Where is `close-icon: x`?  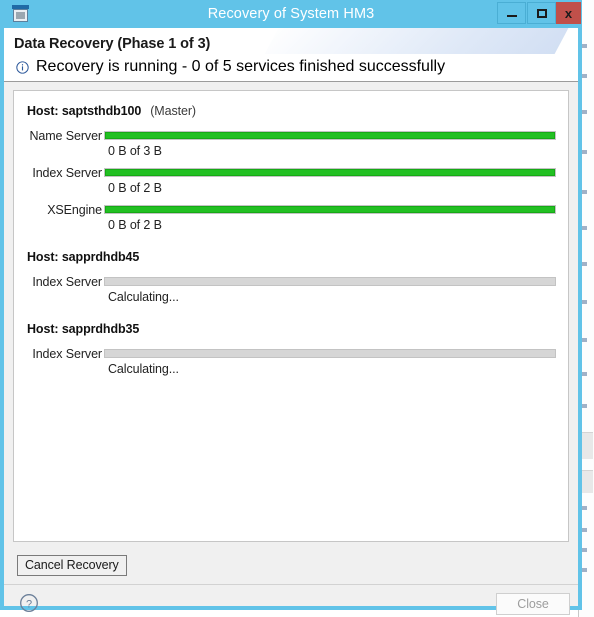
close-icon: x is located at coordinates (568, 13).